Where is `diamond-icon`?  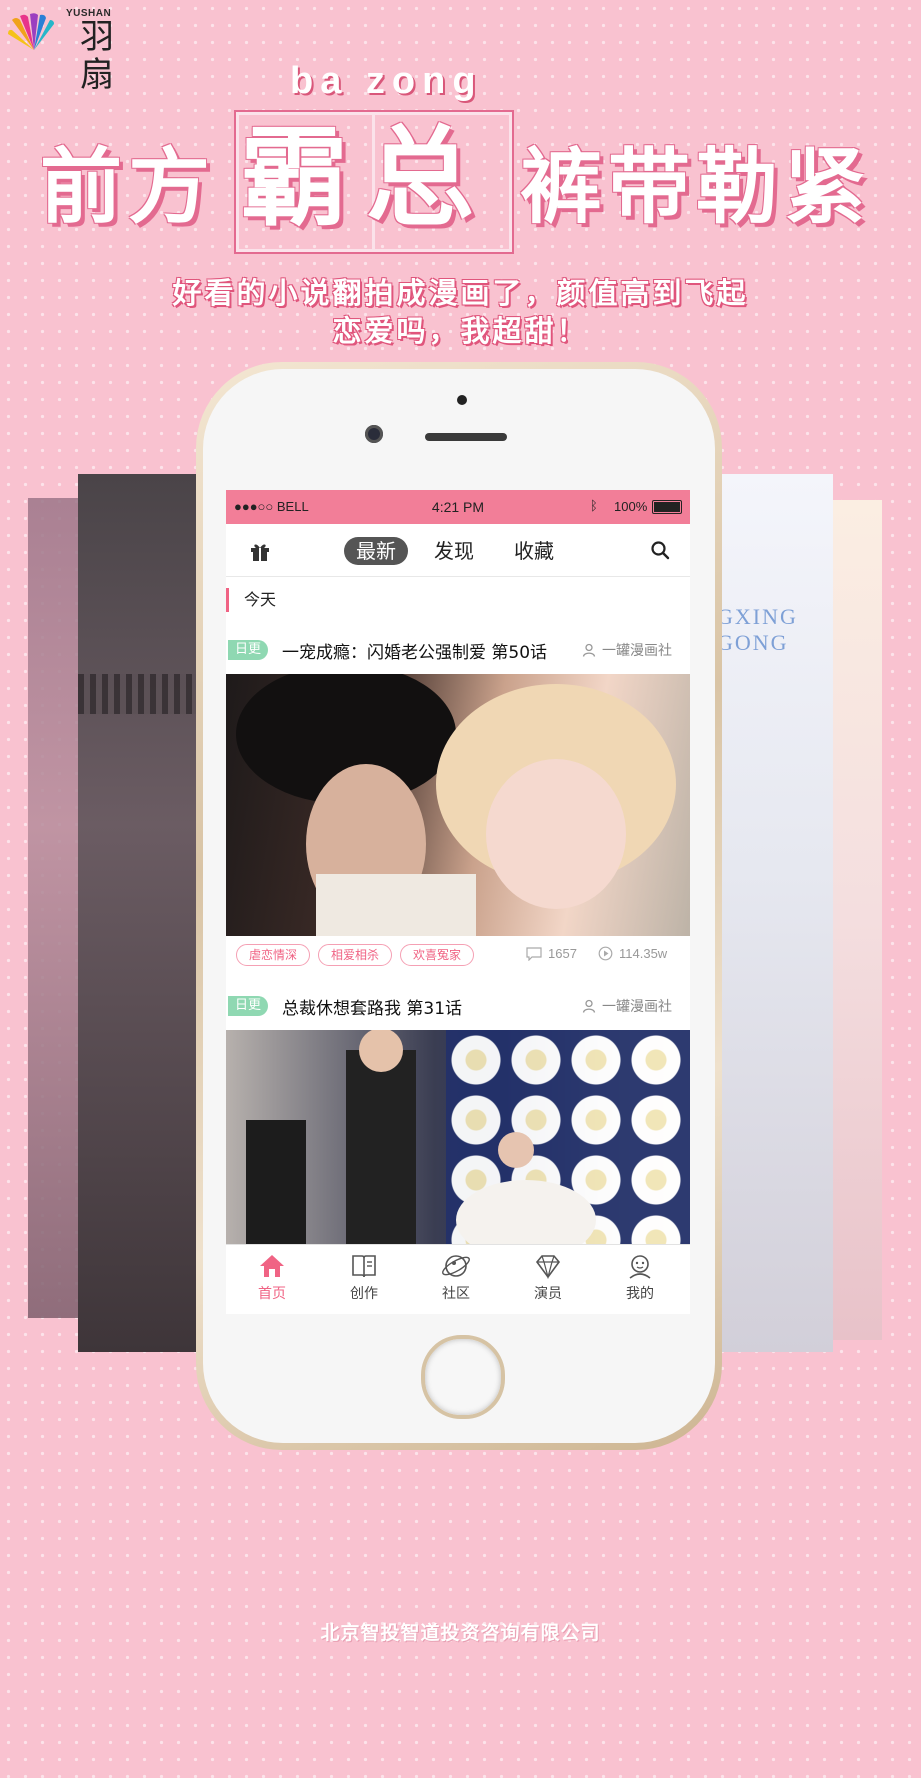 diamond-icon is located at coordinates (548, 1267).